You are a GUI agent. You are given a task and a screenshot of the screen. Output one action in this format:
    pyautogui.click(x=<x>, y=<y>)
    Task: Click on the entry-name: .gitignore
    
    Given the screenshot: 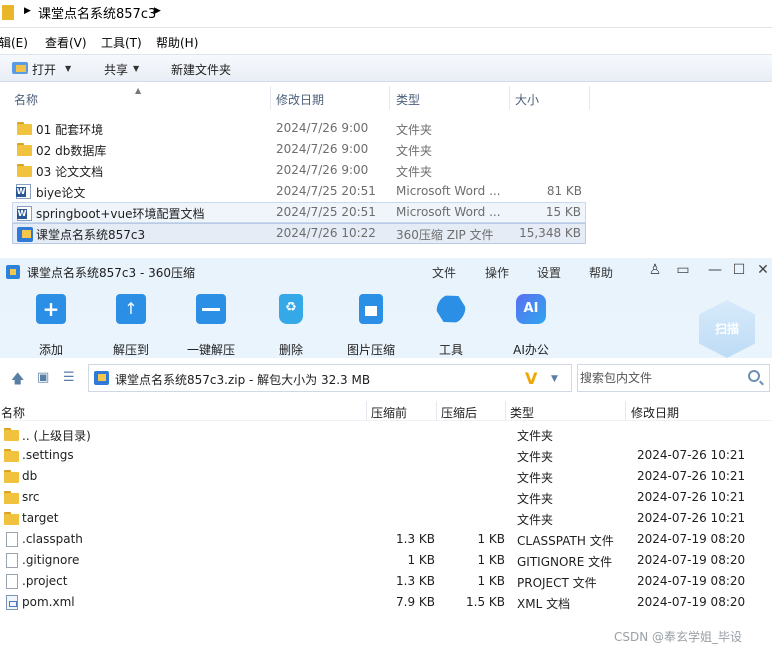 What is the action you would take?
    pyautogui.click(x=51, y=560)
    